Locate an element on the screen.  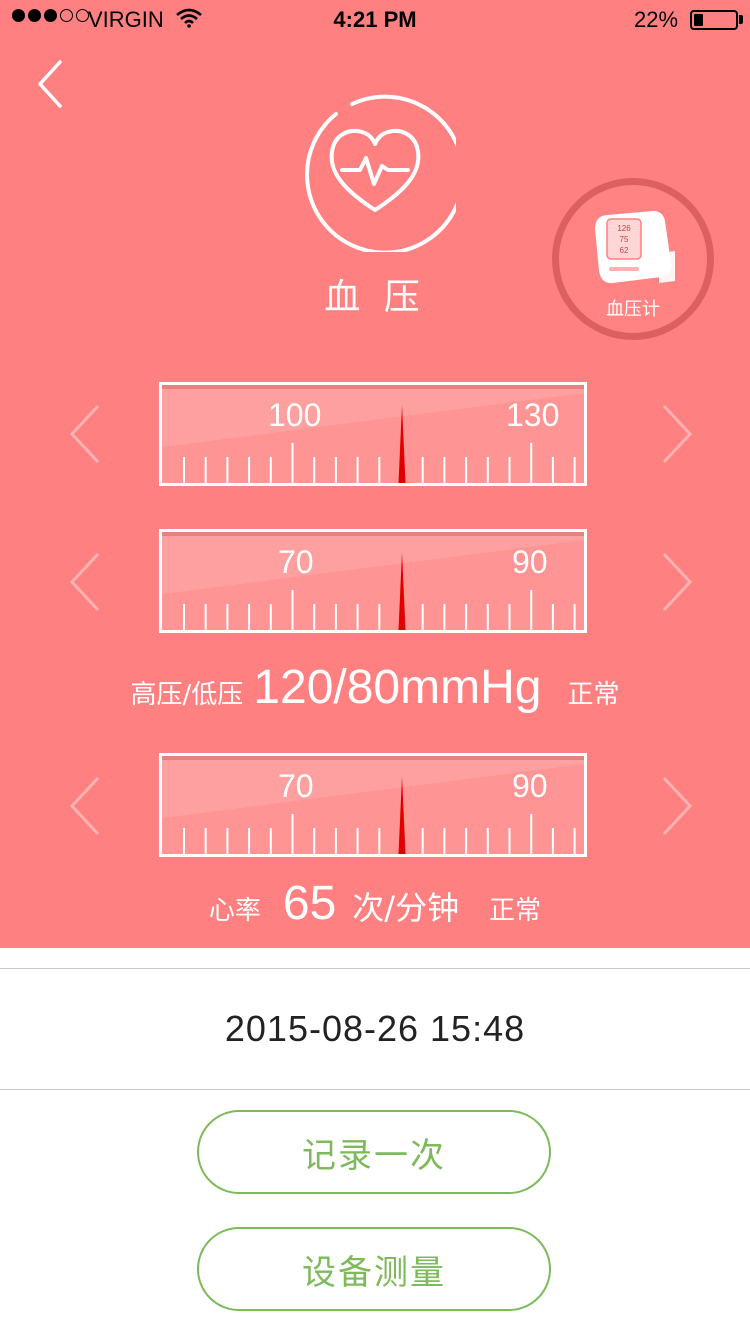
systolic-increase-arrow-icon is located at coordinates (678, 434).